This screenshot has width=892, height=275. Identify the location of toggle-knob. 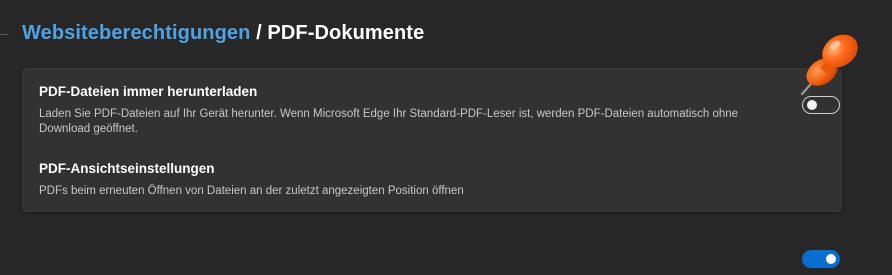
(831, 259).